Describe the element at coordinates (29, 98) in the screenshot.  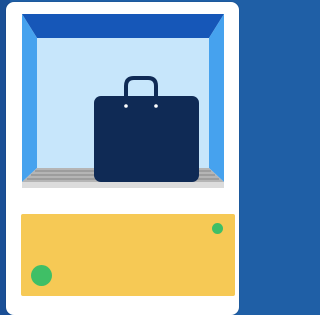
I see `frame-left` at that location.